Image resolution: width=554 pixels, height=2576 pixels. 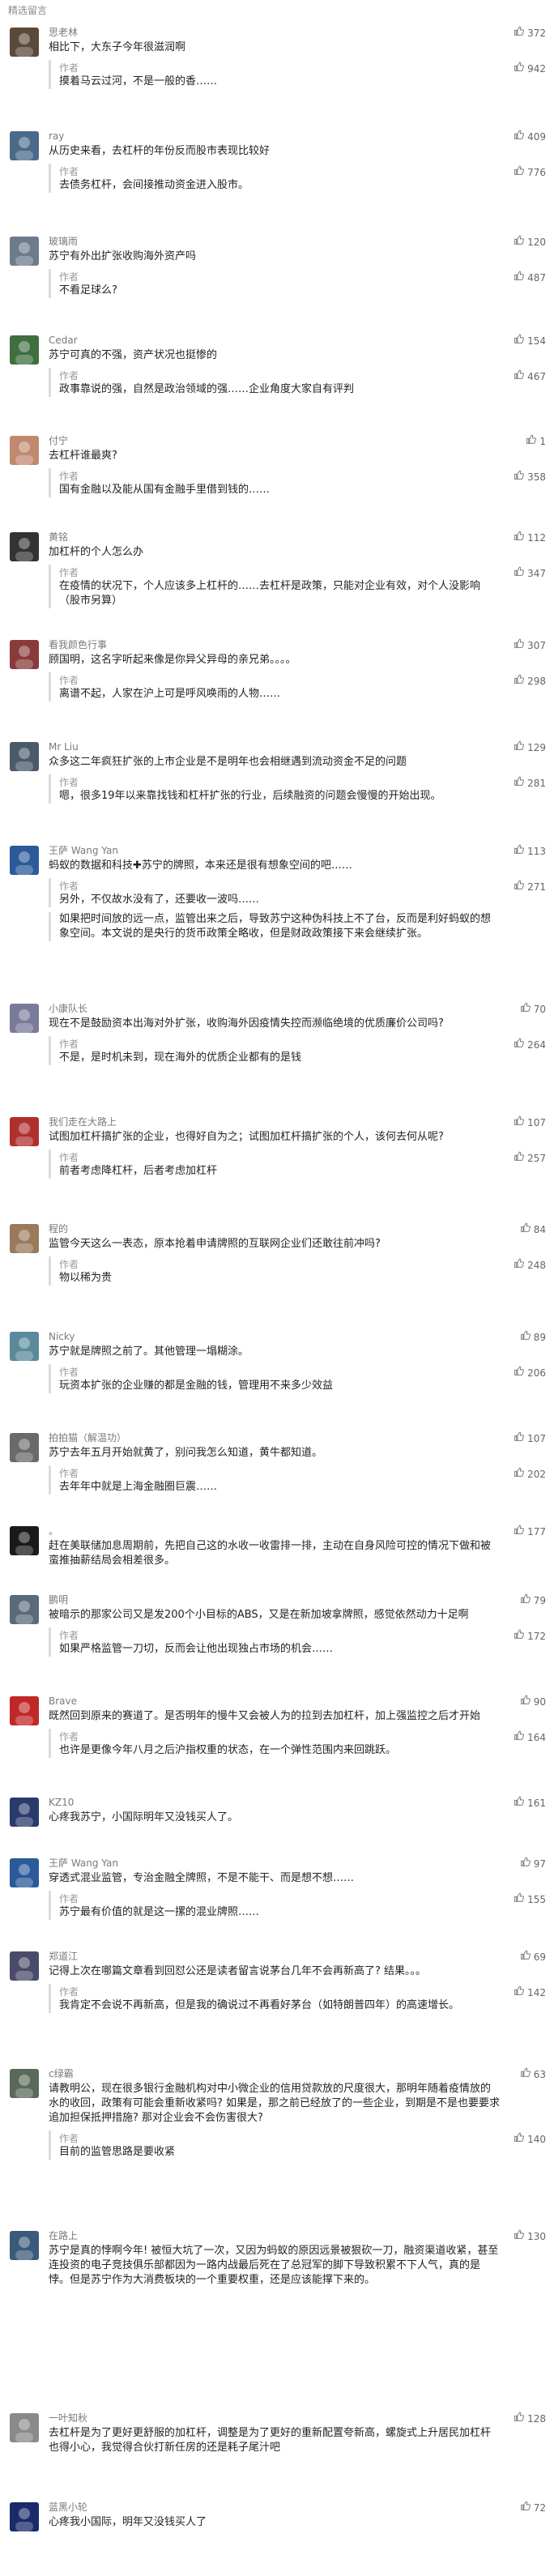 I want to click on like-button: 72, so click(x=533, y=2508).